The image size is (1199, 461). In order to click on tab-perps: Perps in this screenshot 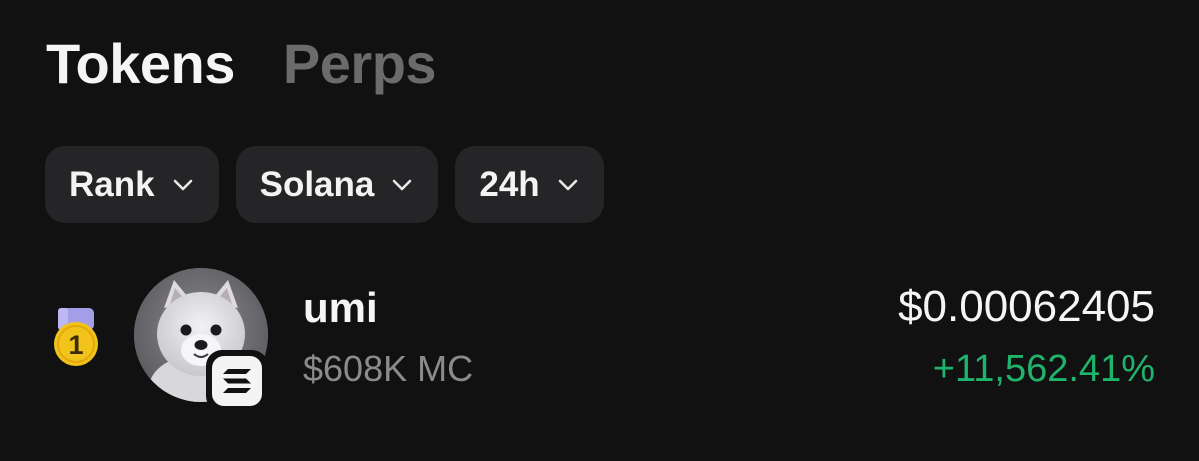, I will do `click(360, 64)`.